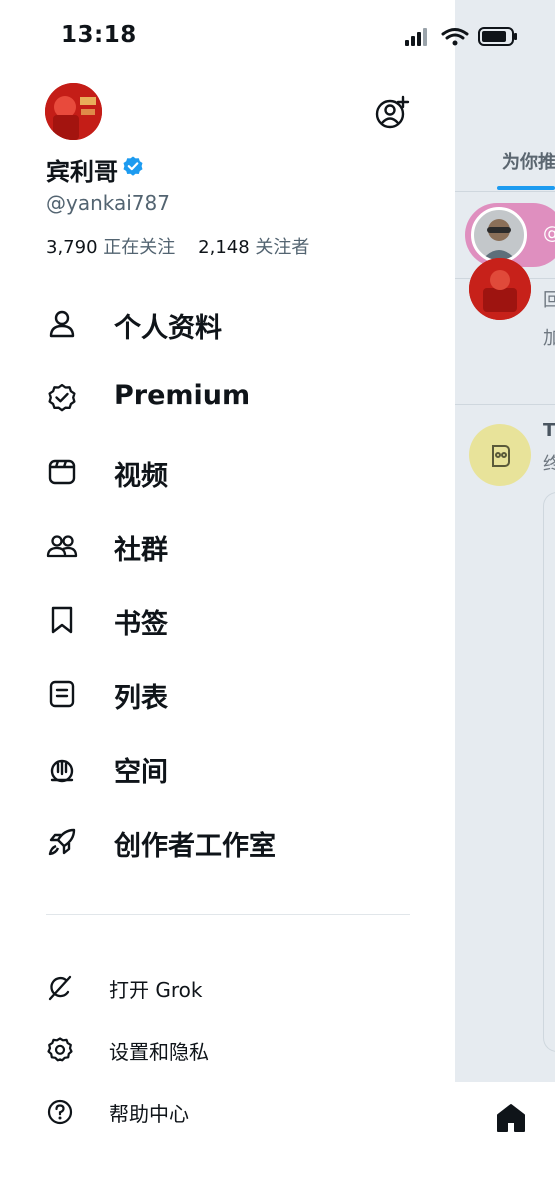 This screenshot has width=555, height=1200. What do you see at coordinates (82, 169) in the screenshot?
I see `display-name: 宾利哥` at bounding box center [82, 169].